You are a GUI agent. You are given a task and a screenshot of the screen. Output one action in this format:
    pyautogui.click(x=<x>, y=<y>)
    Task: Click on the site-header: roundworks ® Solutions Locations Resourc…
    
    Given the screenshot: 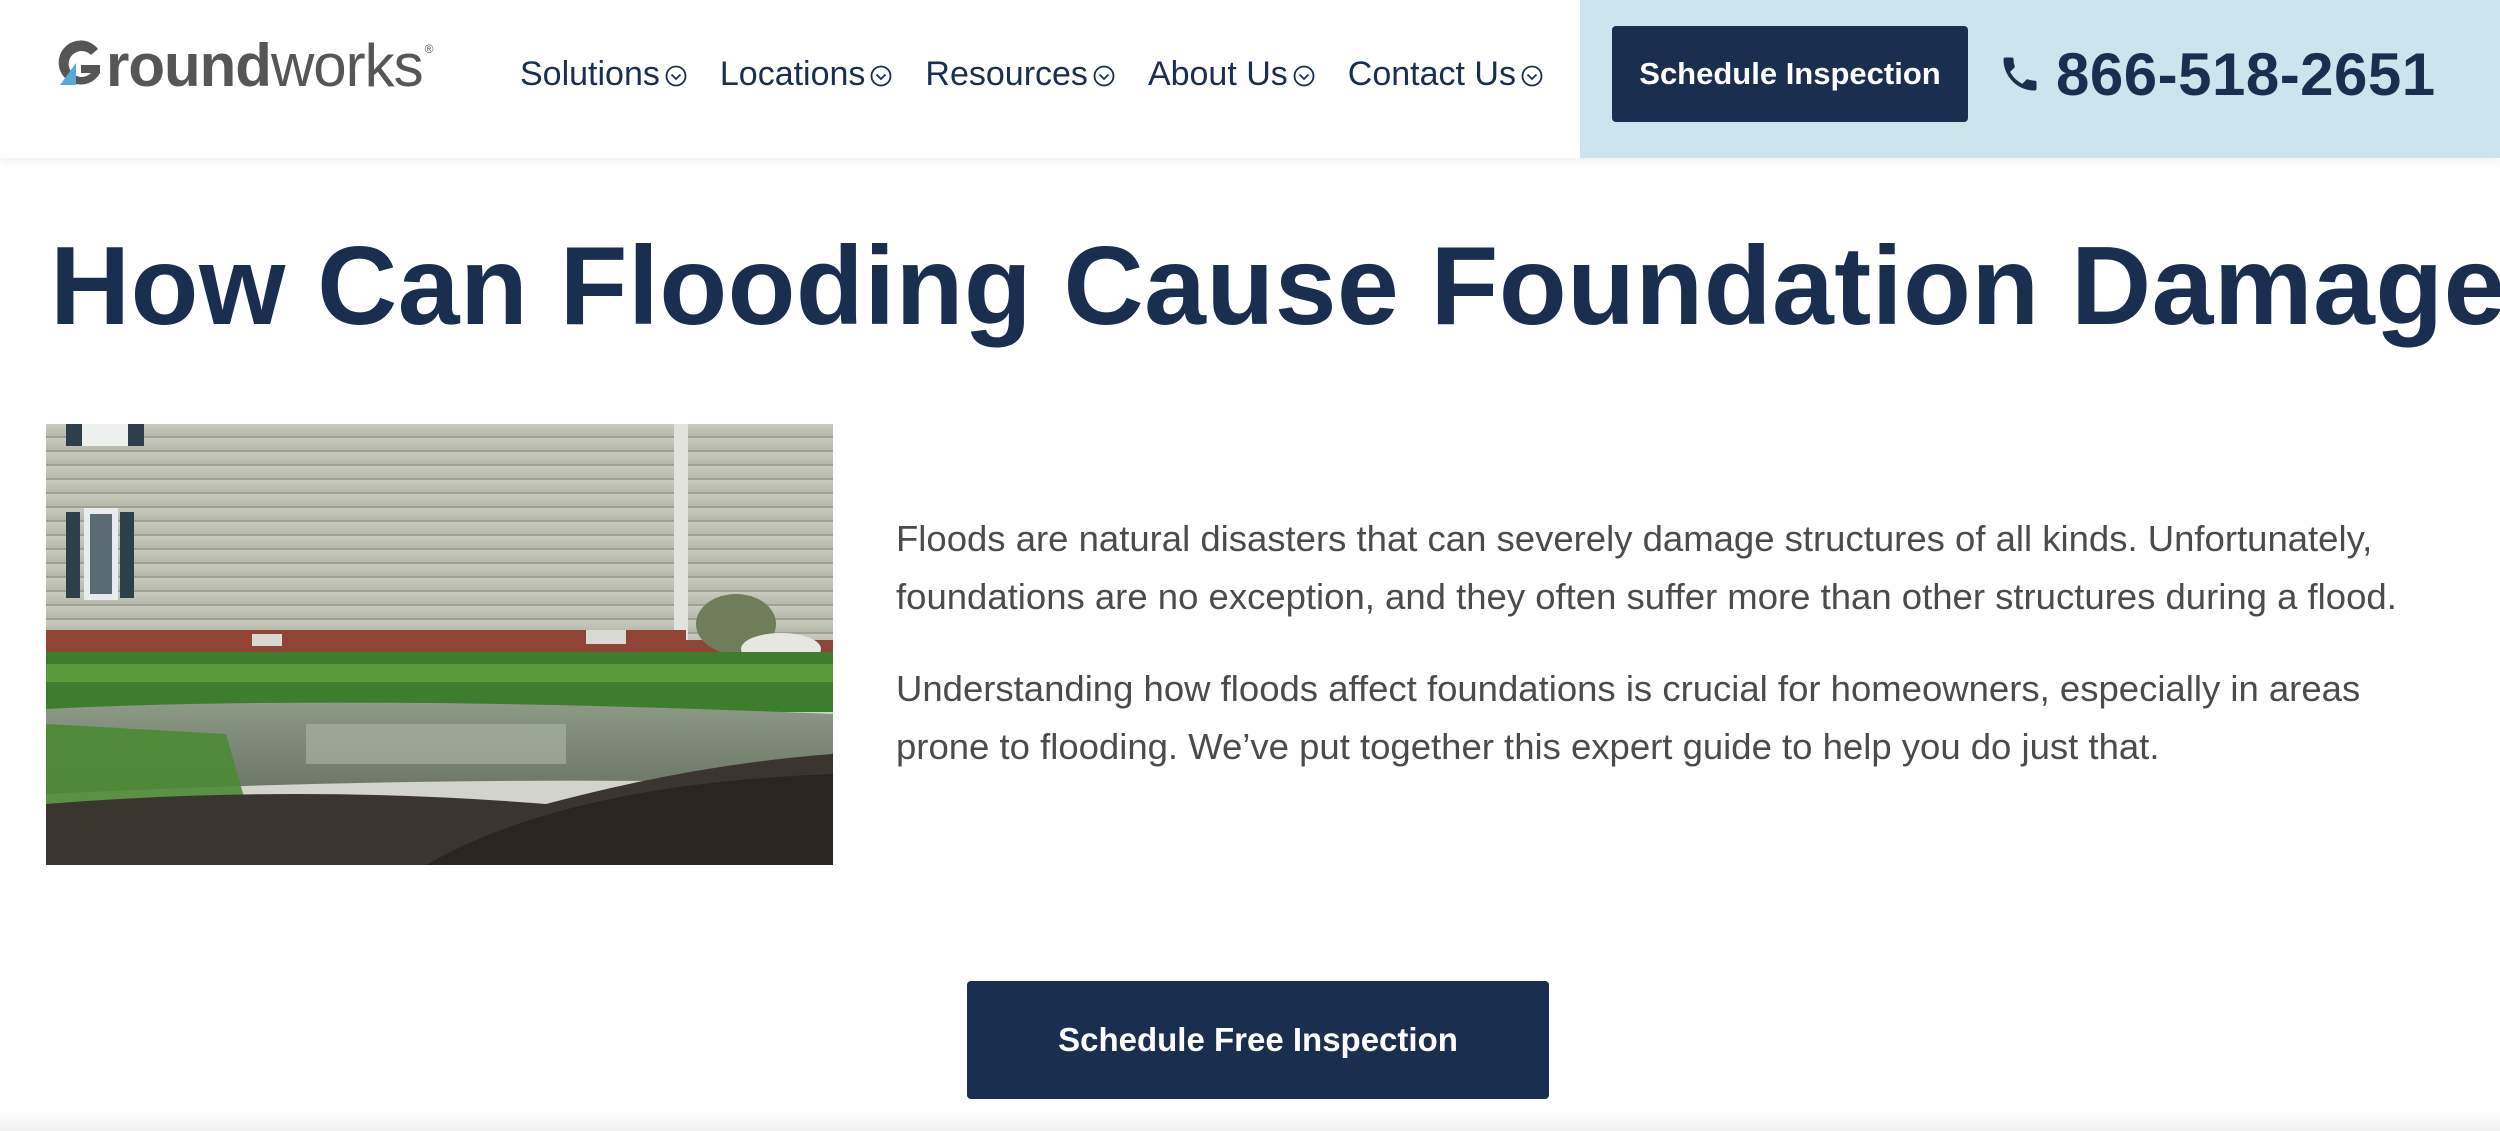 What is the action you would take?
    pyautogui.click(x=1250, y=79)
    